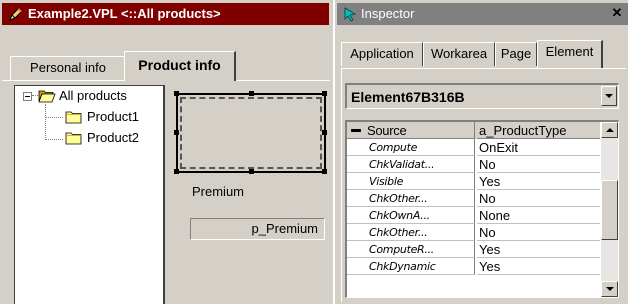  What do you see at coordinates (27, 96) in the screenshot?
I see `tree-collapse-toggle` at bounding box center [27, 96].